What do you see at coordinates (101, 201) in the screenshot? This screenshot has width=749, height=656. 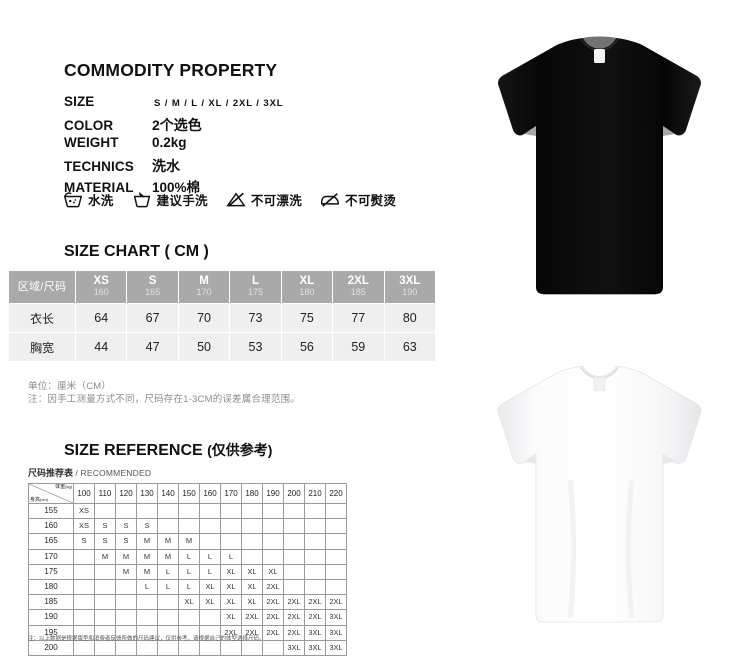 I see `care-label: 水洗` at bounding box center [101, 201].